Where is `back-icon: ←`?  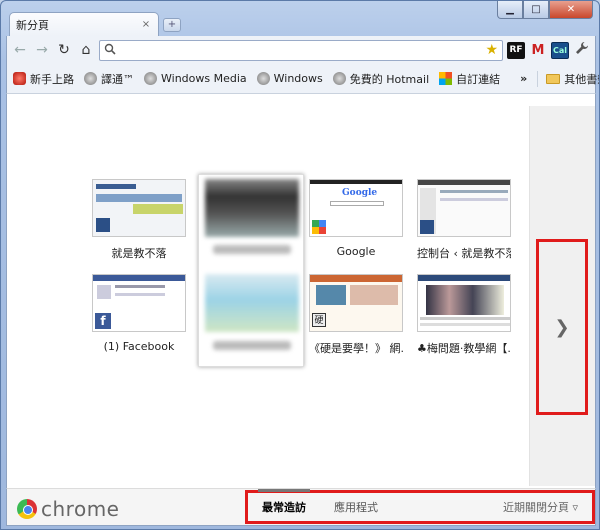
back-icon: ← is located at coordinates (20, 50).